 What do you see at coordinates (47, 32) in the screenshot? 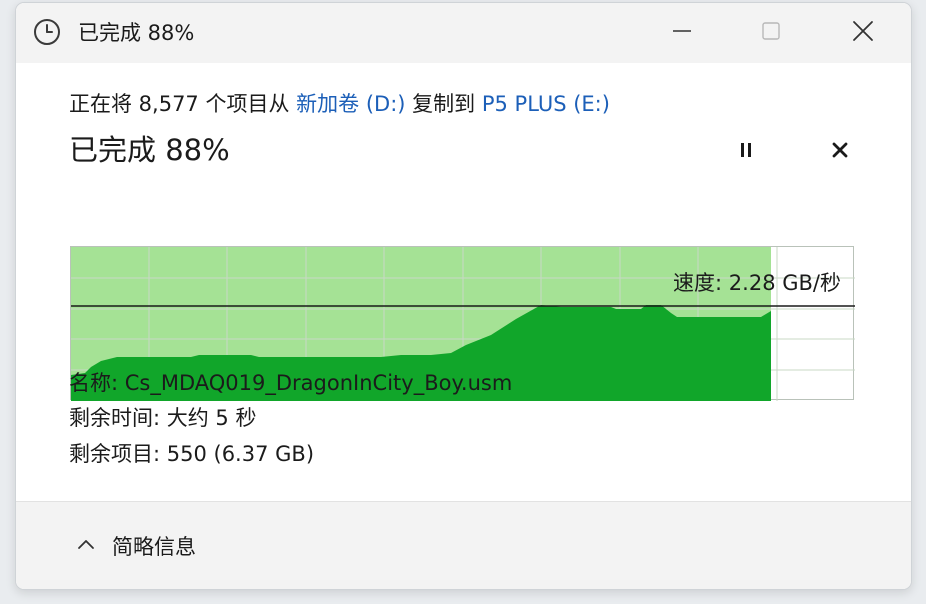
I see `clock-icon` at bounding box center [47, 32].